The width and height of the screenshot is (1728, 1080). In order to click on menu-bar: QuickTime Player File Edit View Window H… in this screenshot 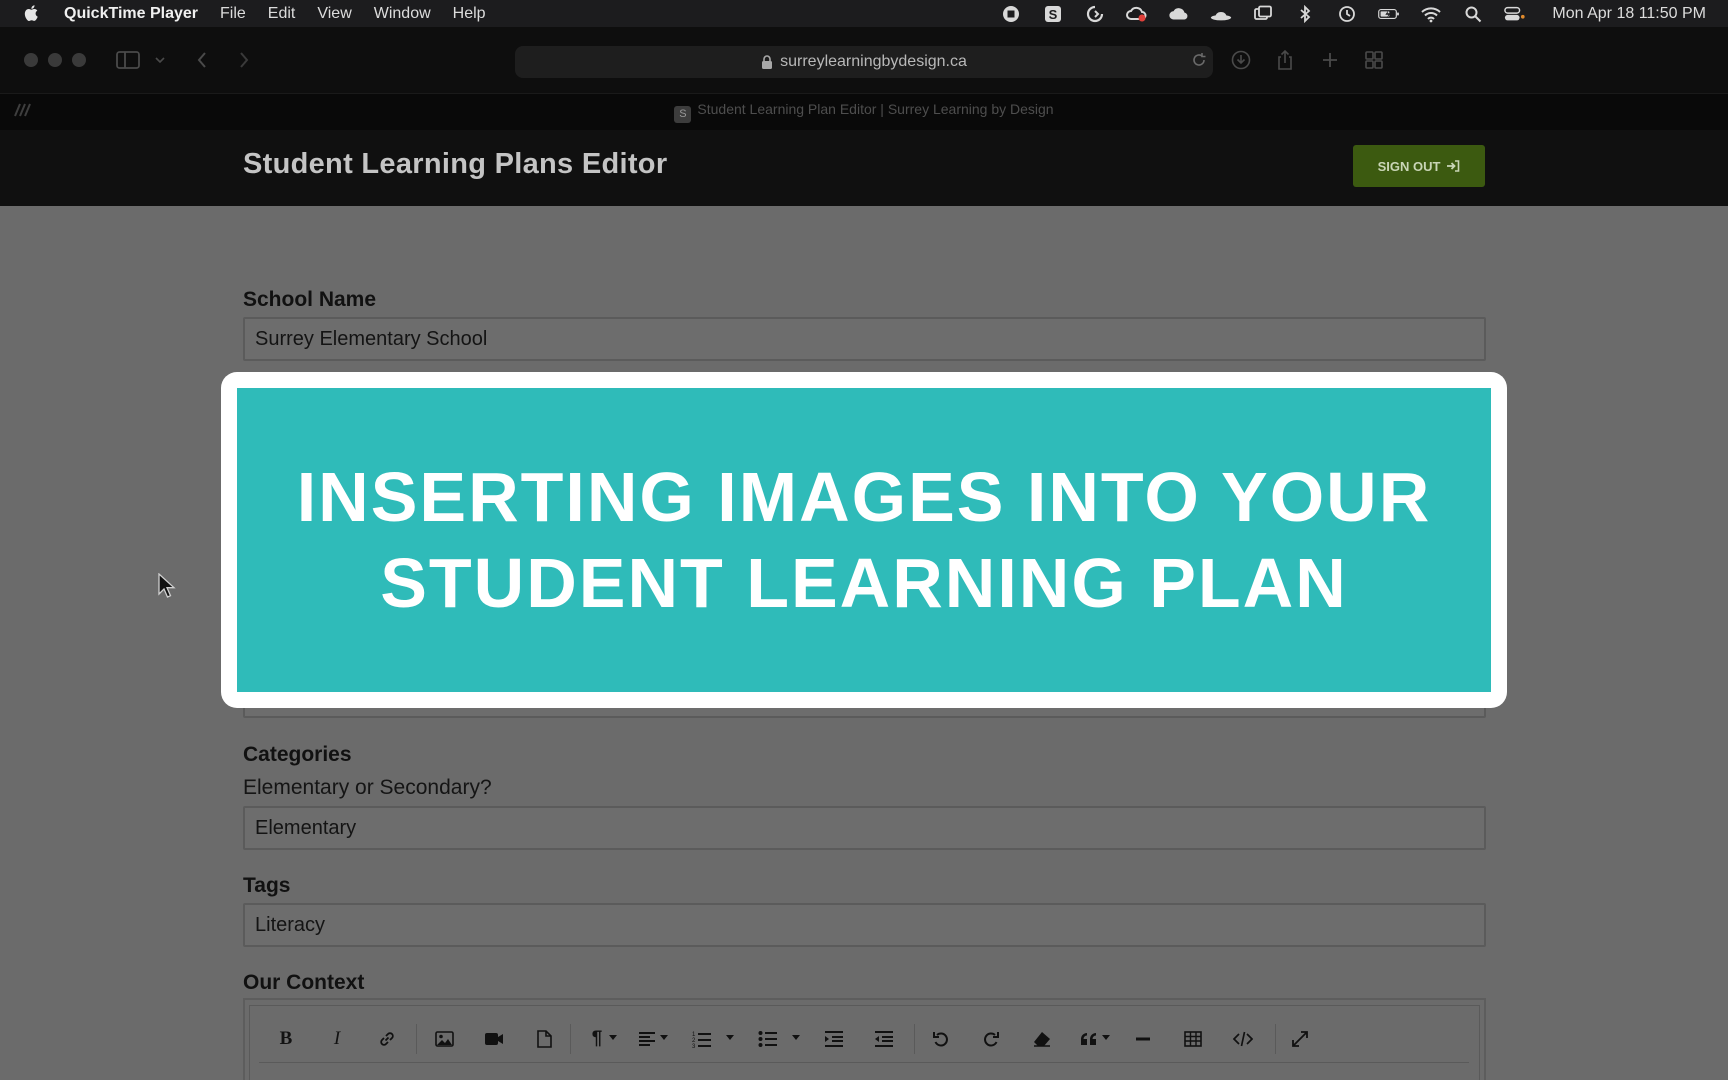, I will do `click(864, 13)`.